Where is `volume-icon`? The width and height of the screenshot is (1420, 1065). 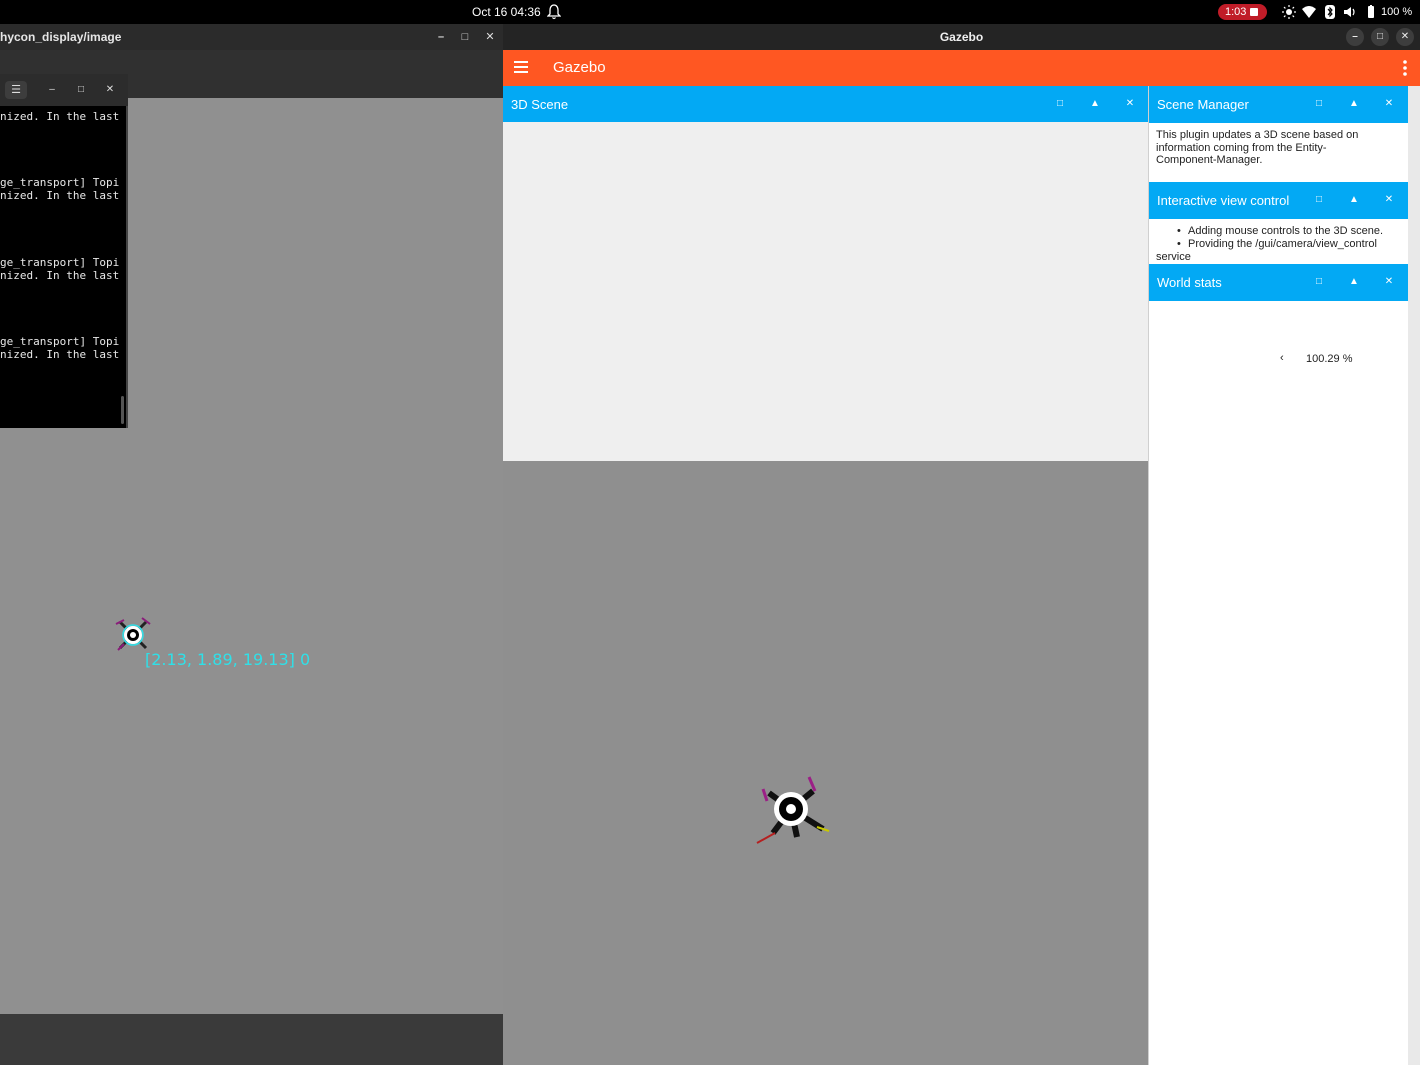 volume-icon is located at coordinates (1350, 12).